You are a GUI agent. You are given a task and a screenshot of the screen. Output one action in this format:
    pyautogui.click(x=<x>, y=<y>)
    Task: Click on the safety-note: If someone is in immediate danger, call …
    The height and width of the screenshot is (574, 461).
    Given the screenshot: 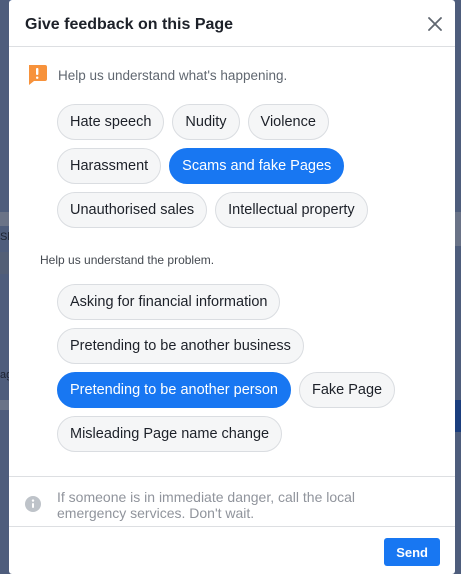 What is the action you would take?
    pyautogui.click(x=232, y=501)
    